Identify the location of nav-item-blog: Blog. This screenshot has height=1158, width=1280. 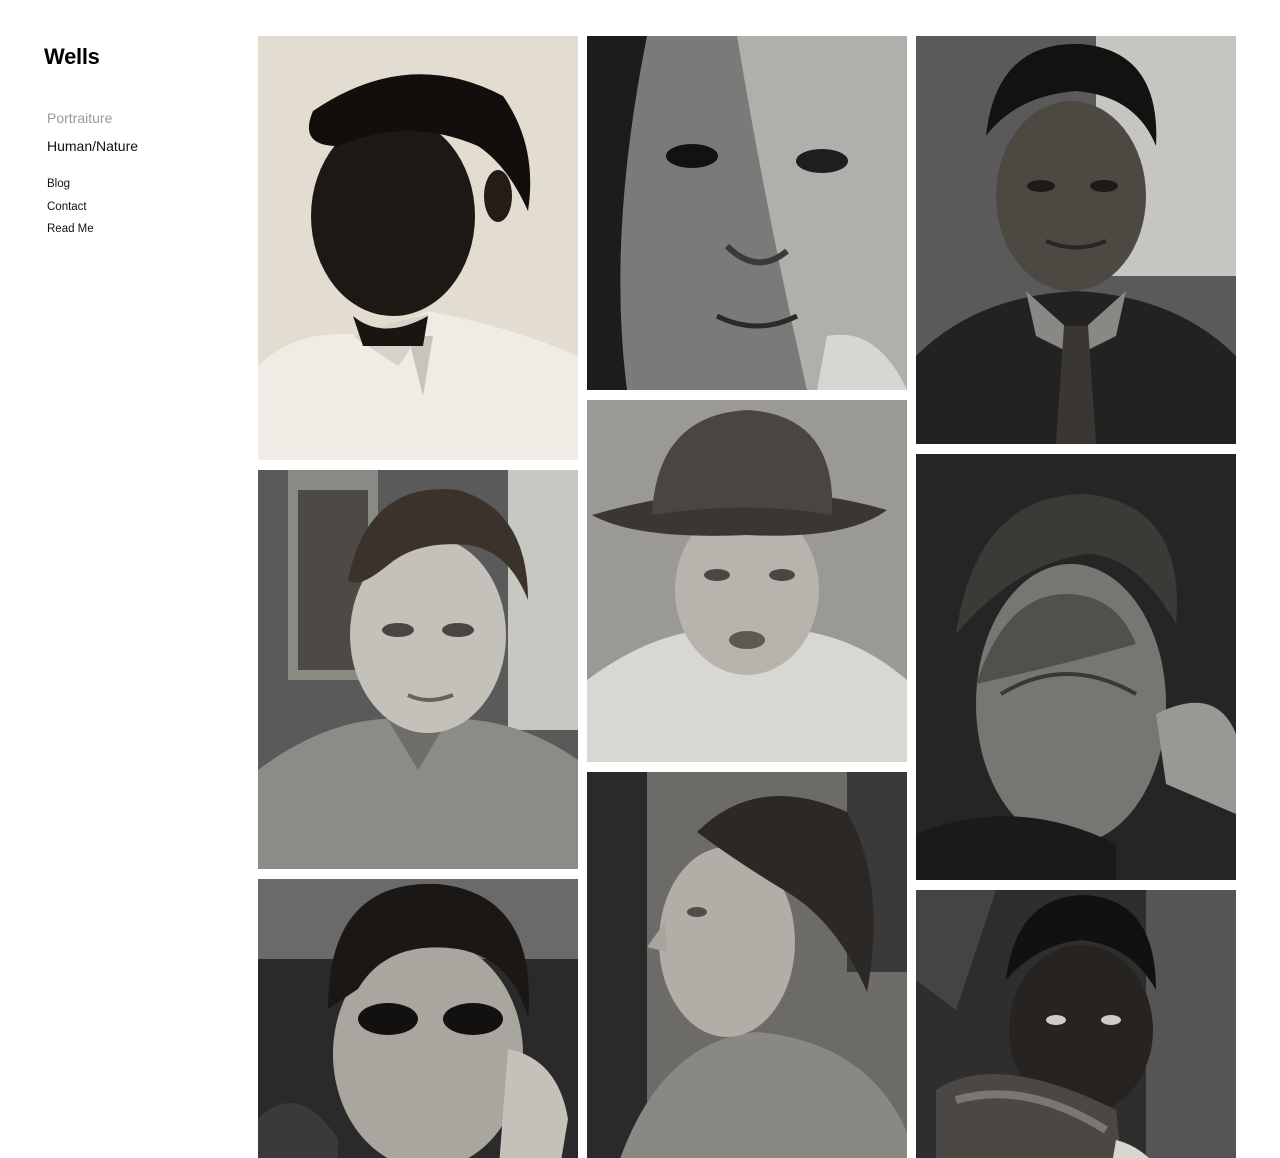
(70, 184).